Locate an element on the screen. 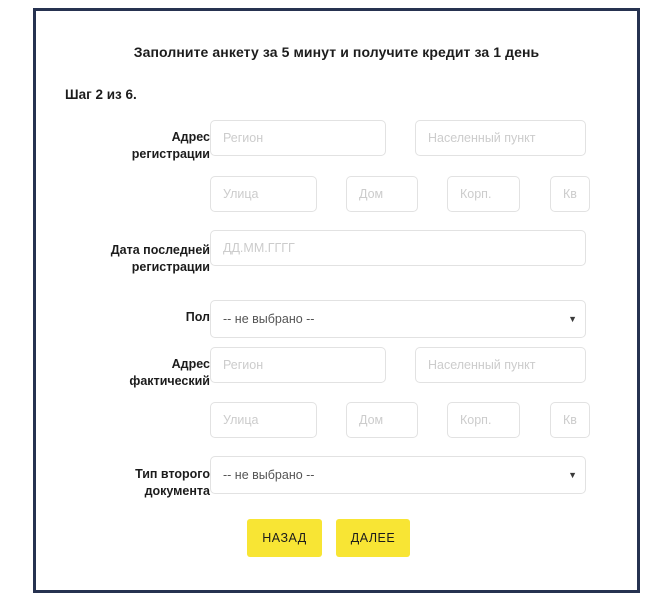 The height and width of the screenshot is (605, 667). actual-apartment-input is located at coordinates (570, 420).